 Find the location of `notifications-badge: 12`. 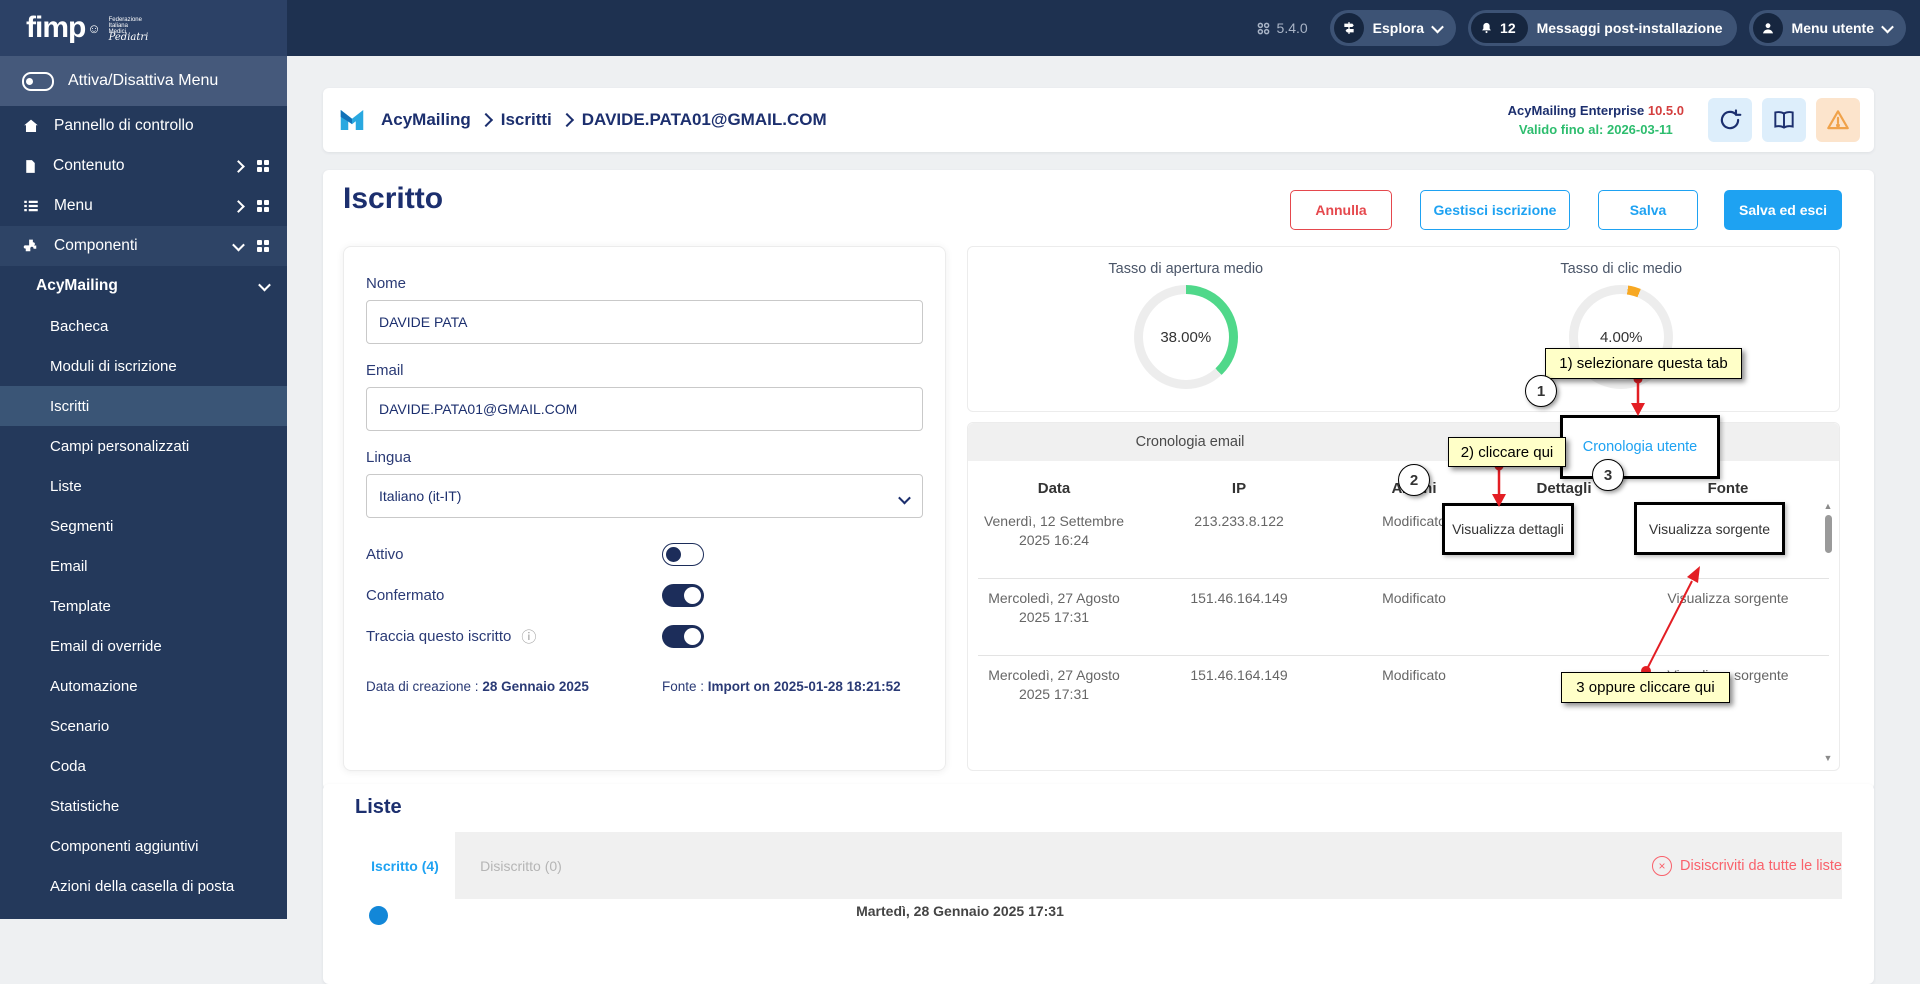

notifications-badge: 12 is located at coordinates (1499, 28).